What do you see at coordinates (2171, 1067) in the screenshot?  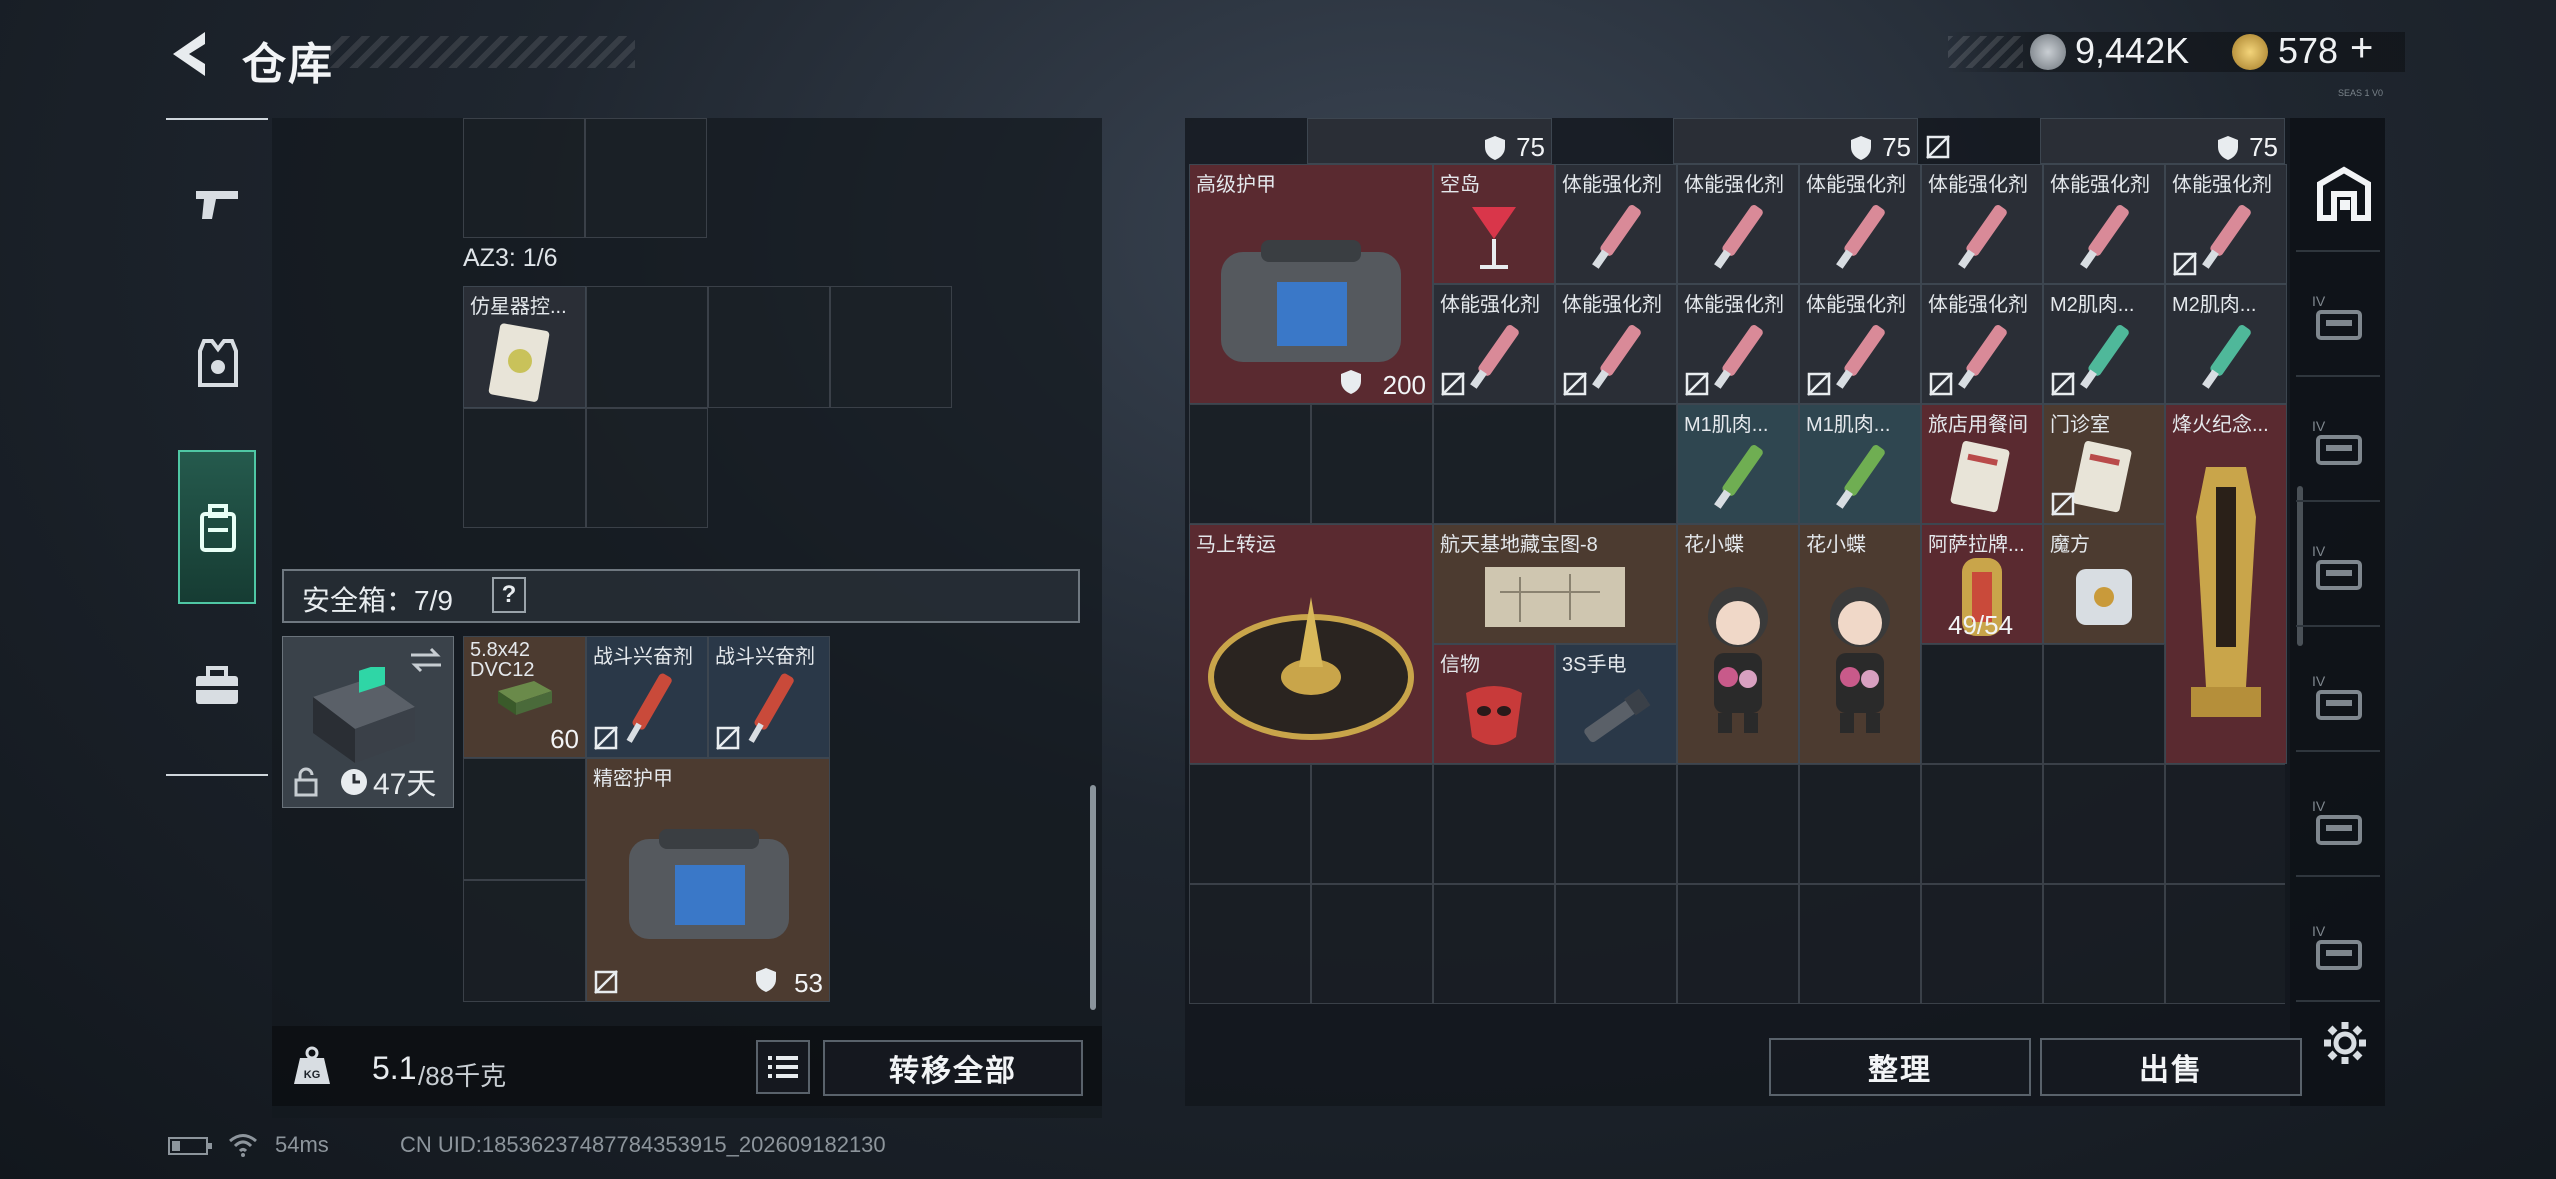 I see `sell-button: 出售` at bounding box center [2171, 1067].